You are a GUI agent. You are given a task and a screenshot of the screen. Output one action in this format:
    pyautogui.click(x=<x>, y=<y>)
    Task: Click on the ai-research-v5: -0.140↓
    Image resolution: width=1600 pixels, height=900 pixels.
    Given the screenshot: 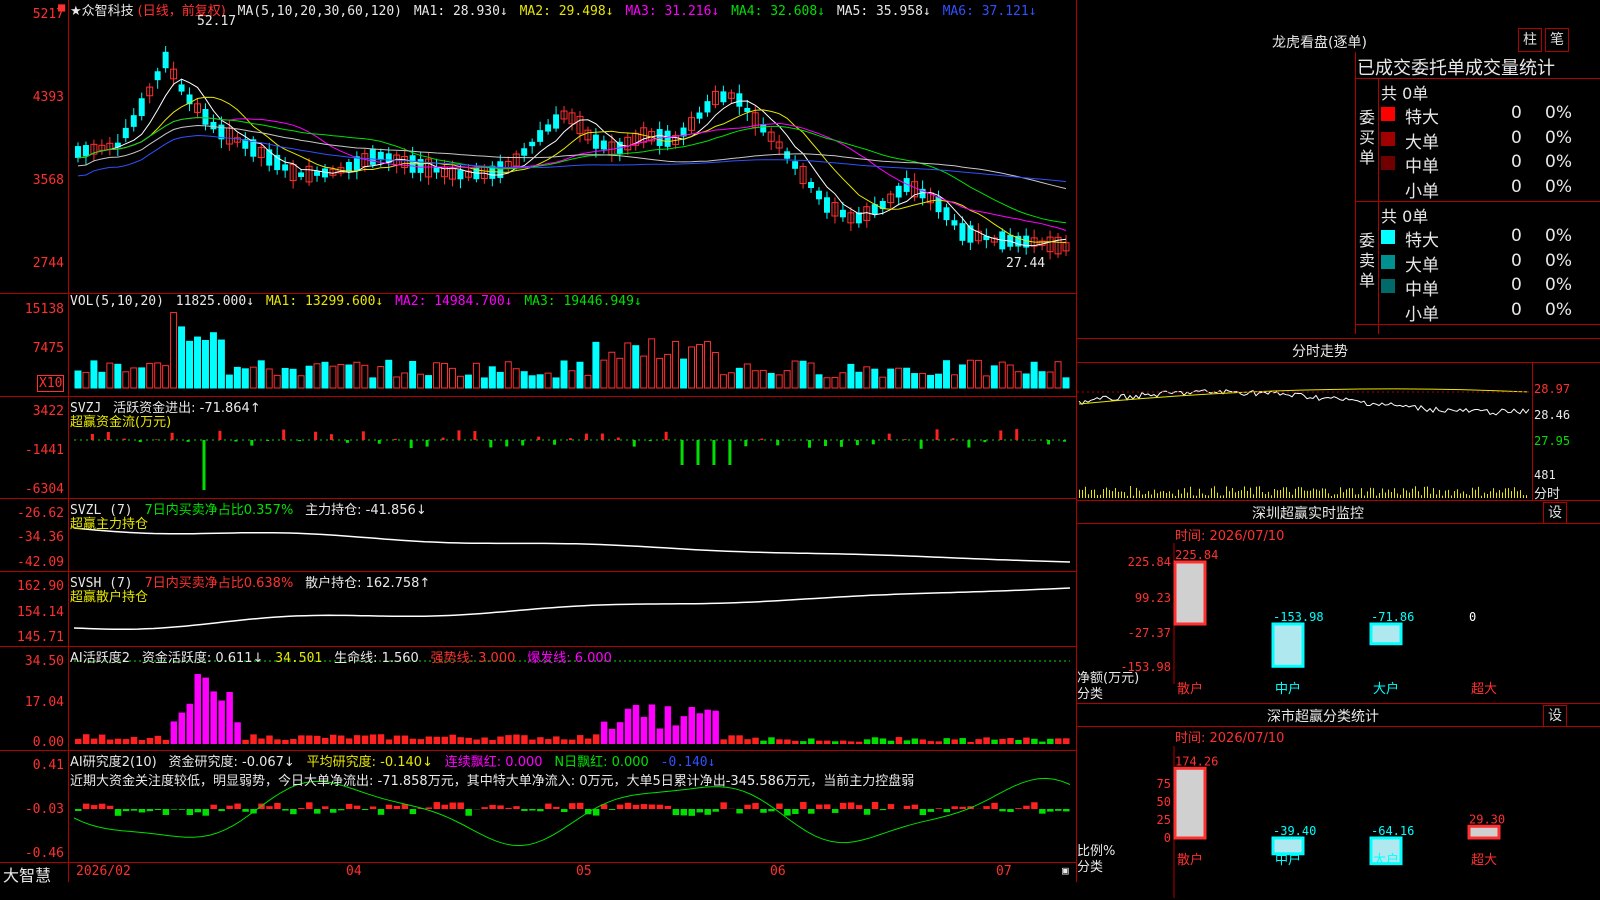 What is the action you would take?
    pyautogui.click(x=688, y=762)
    